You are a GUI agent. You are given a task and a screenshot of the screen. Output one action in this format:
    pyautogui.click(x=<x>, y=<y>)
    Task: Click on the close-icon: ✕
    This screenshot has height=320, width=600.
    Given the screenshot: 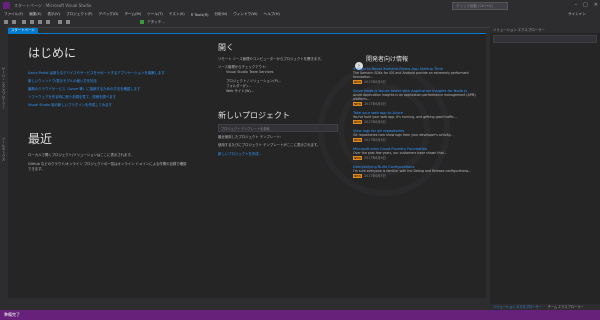 What is the action you would take?
    pyautogui.click(x=596, y=5)
    